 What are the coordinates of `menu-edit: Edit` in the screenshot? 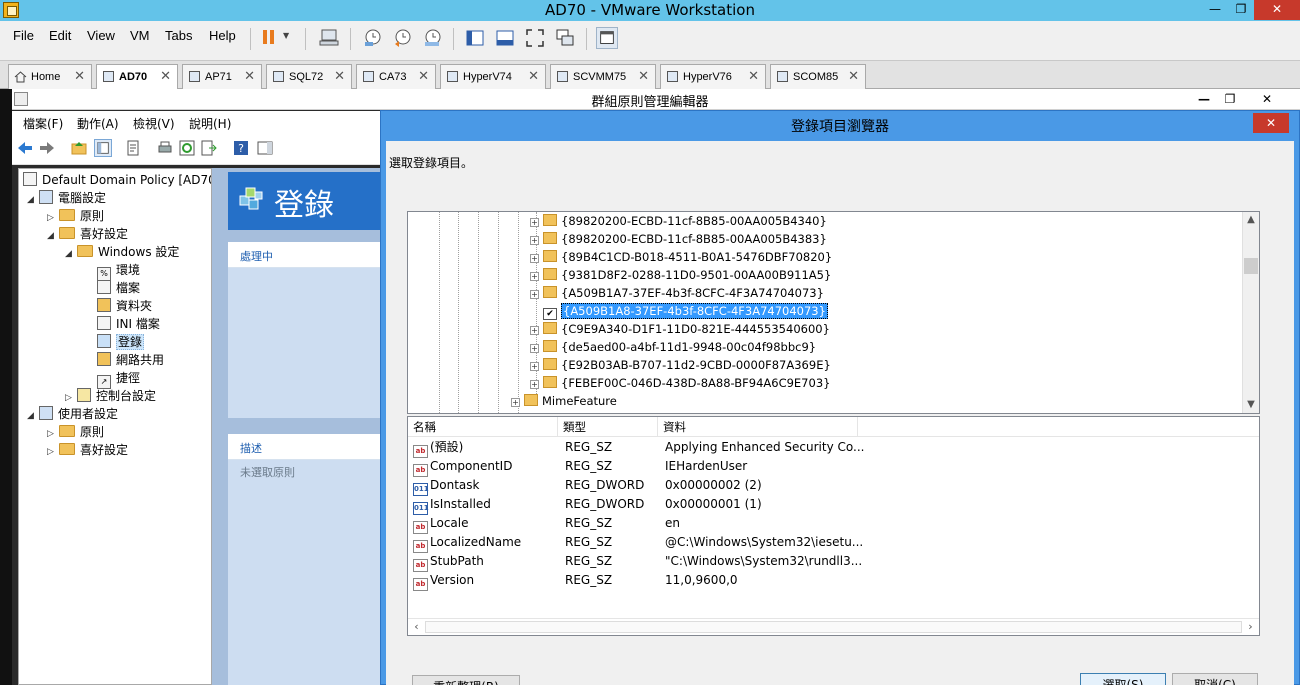 It's located at (60, 35).